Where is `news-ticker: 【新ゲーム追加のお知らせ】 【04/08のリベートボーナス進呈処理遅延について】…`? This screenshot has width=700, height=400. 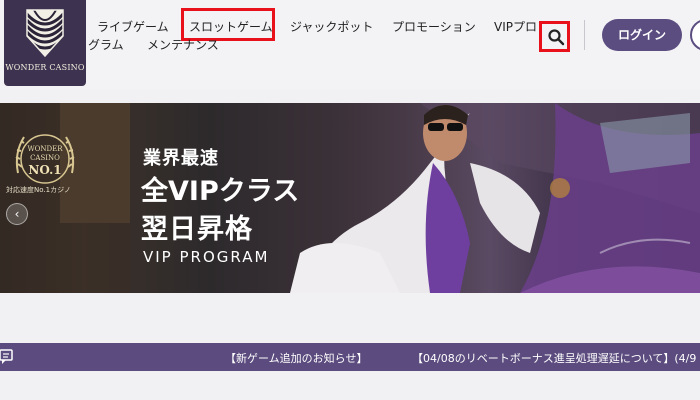 news-ticker: 【新ゲーム追加のお知らせ】 【04/08のリベートボーナス進呈処理遅延について】… is located at coordinates (350, 357).